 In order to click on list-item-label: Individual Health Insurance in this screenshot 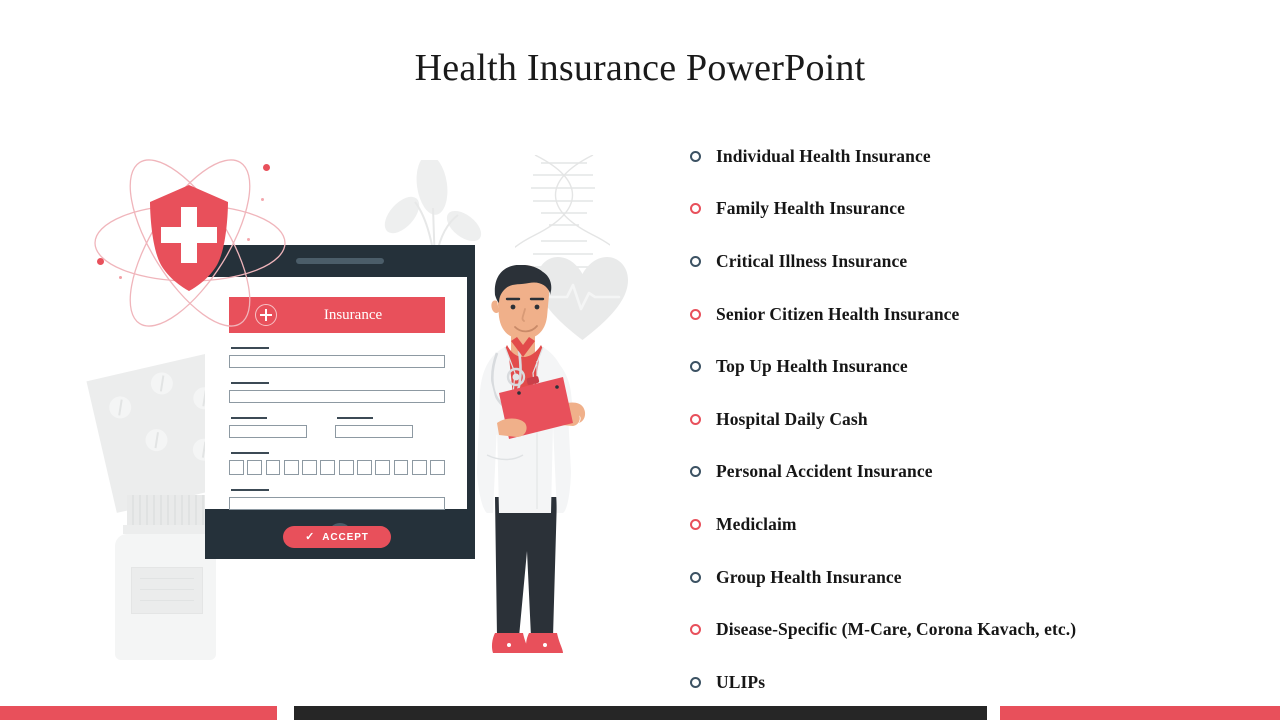, I will do `click(823, 155)`.